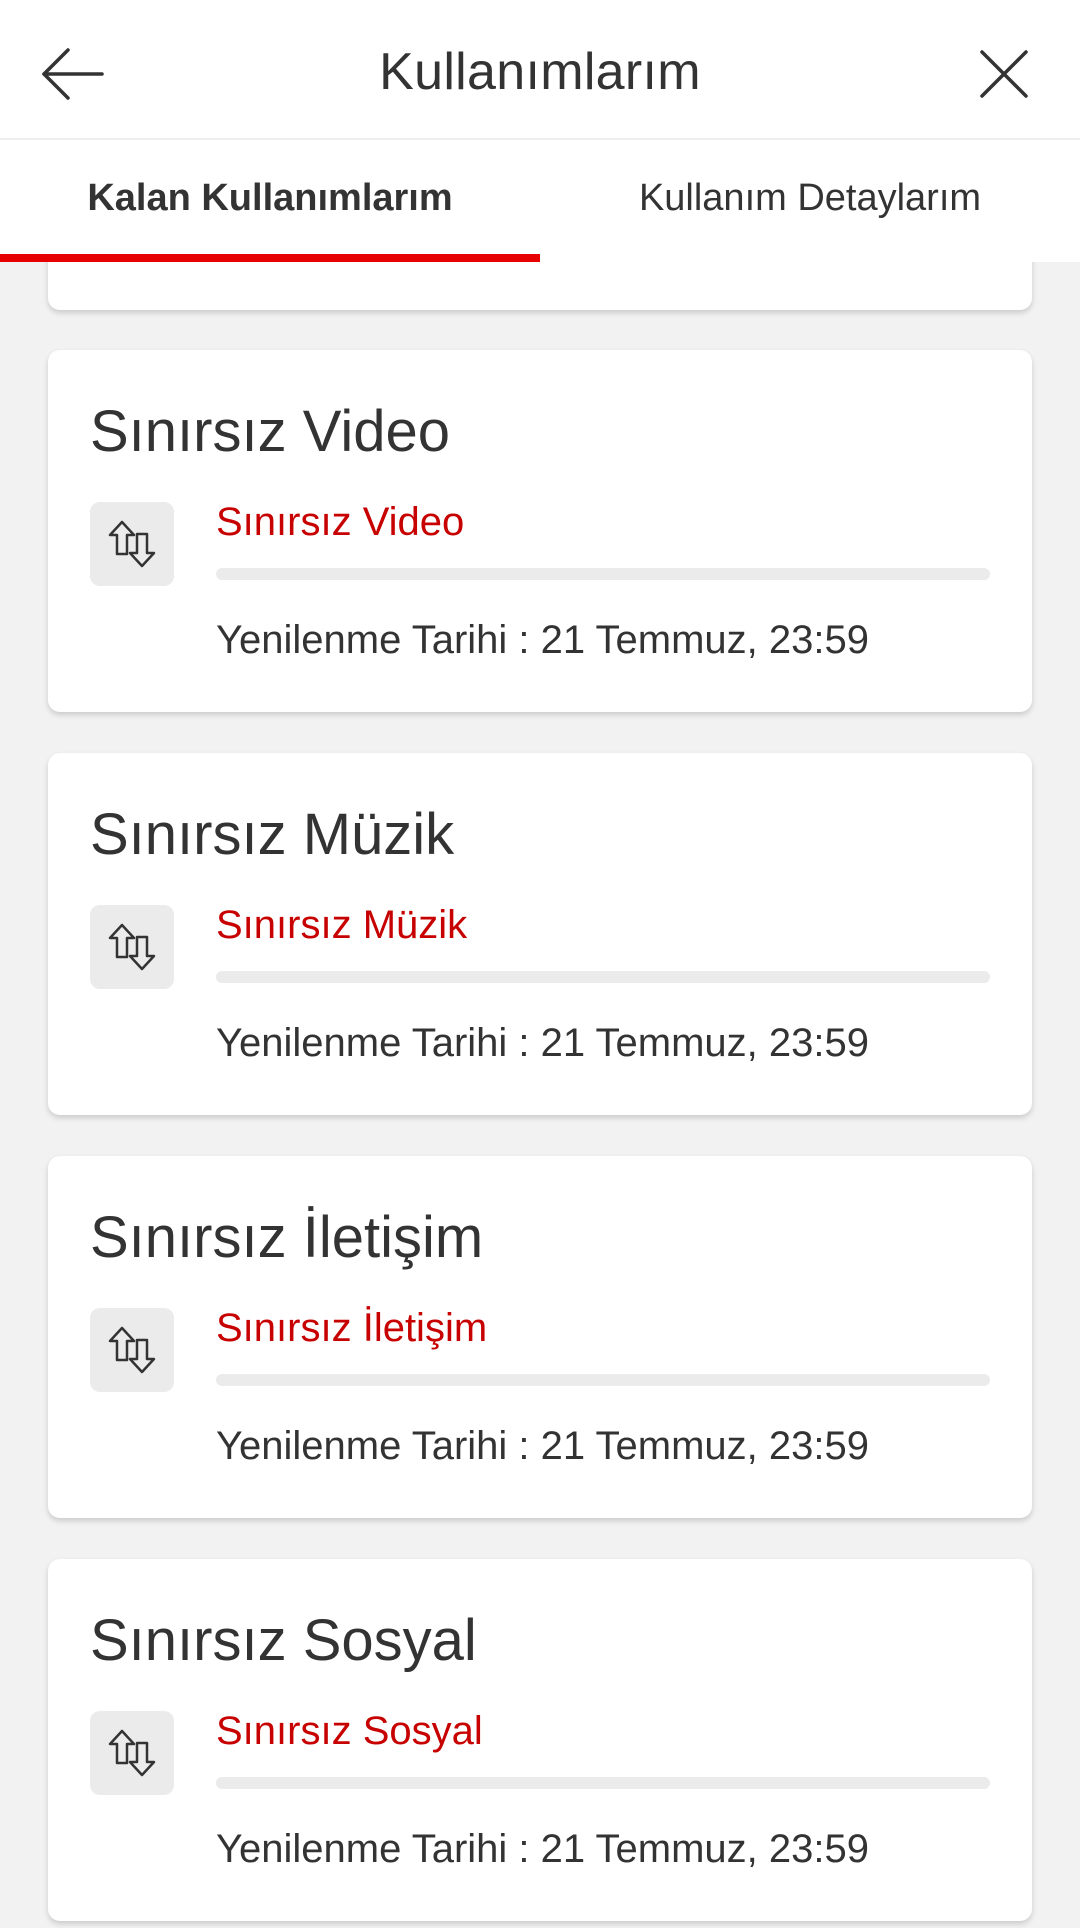 This screenshot has width=1080, height=1928. I want to click on tab-label: Kullanım Detaylarım, so click(810, 197).